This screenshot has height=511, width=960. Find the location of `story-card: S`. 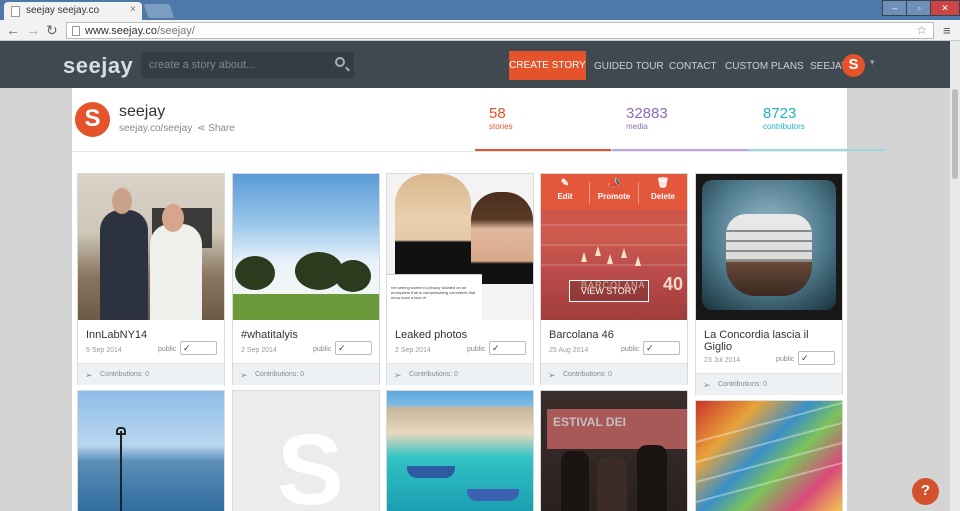

story-card: S is located at coordinates (306, 450).